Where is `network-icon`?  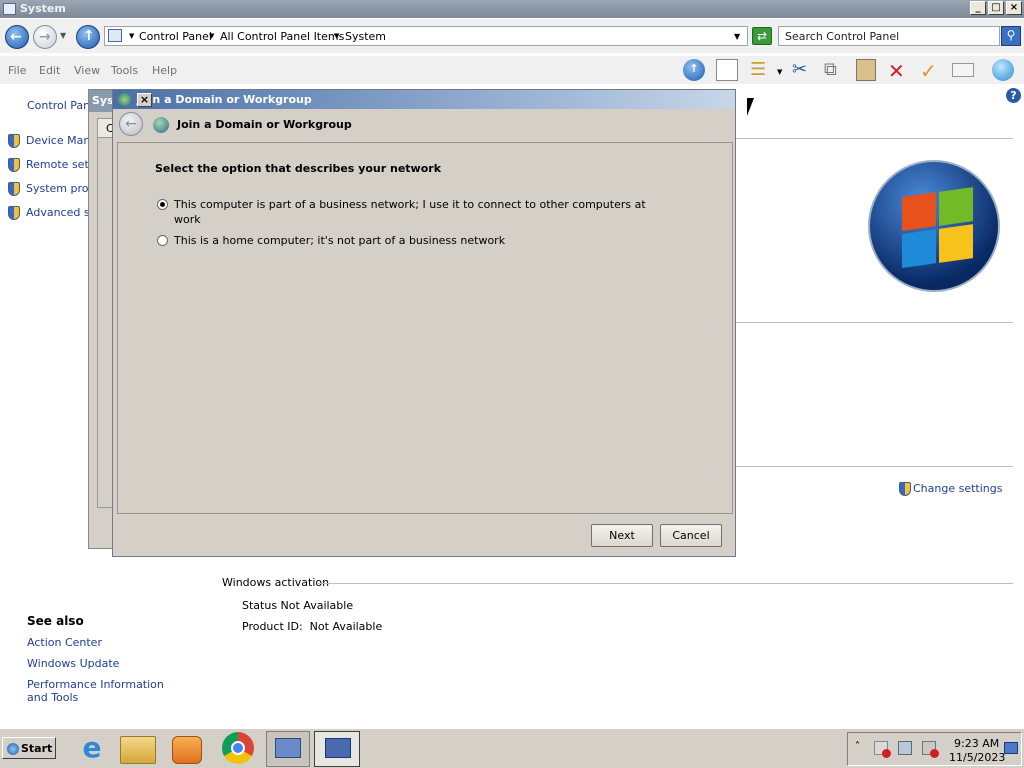 network-icon is located at coordinates (124, 99).